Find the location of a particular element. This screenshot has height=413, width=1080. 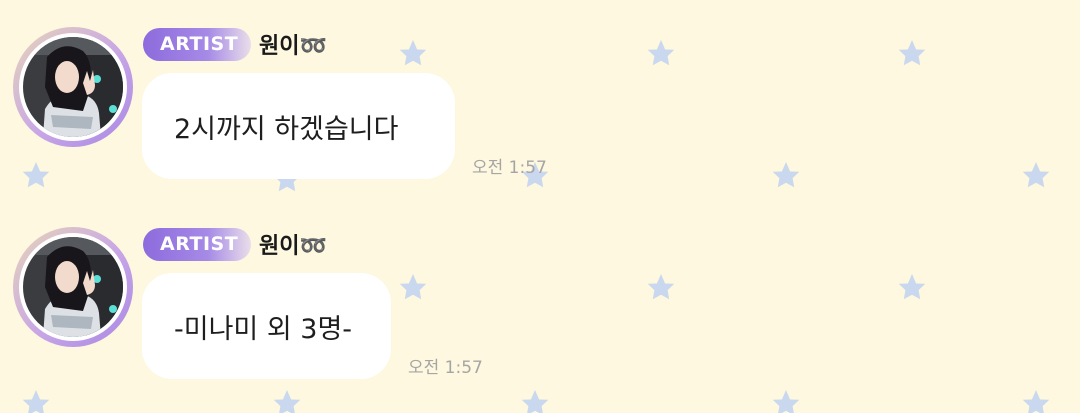

message-bubble: -미나미 외 3명- is located at coordinates (266, 326).